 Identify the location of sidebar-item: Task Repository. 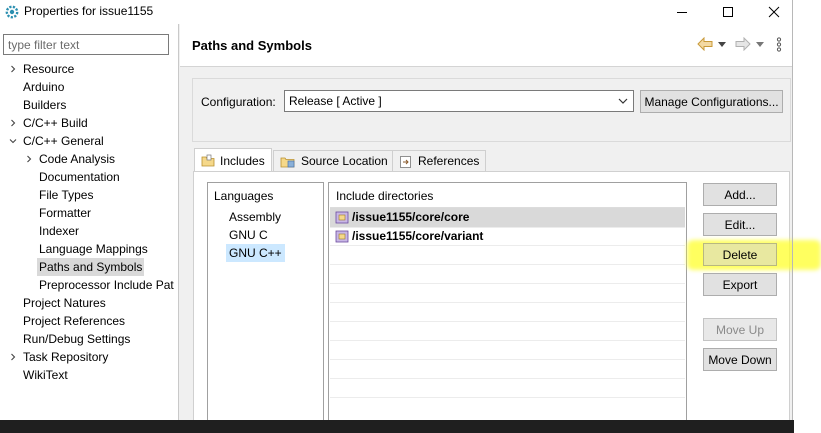
(89, 357).